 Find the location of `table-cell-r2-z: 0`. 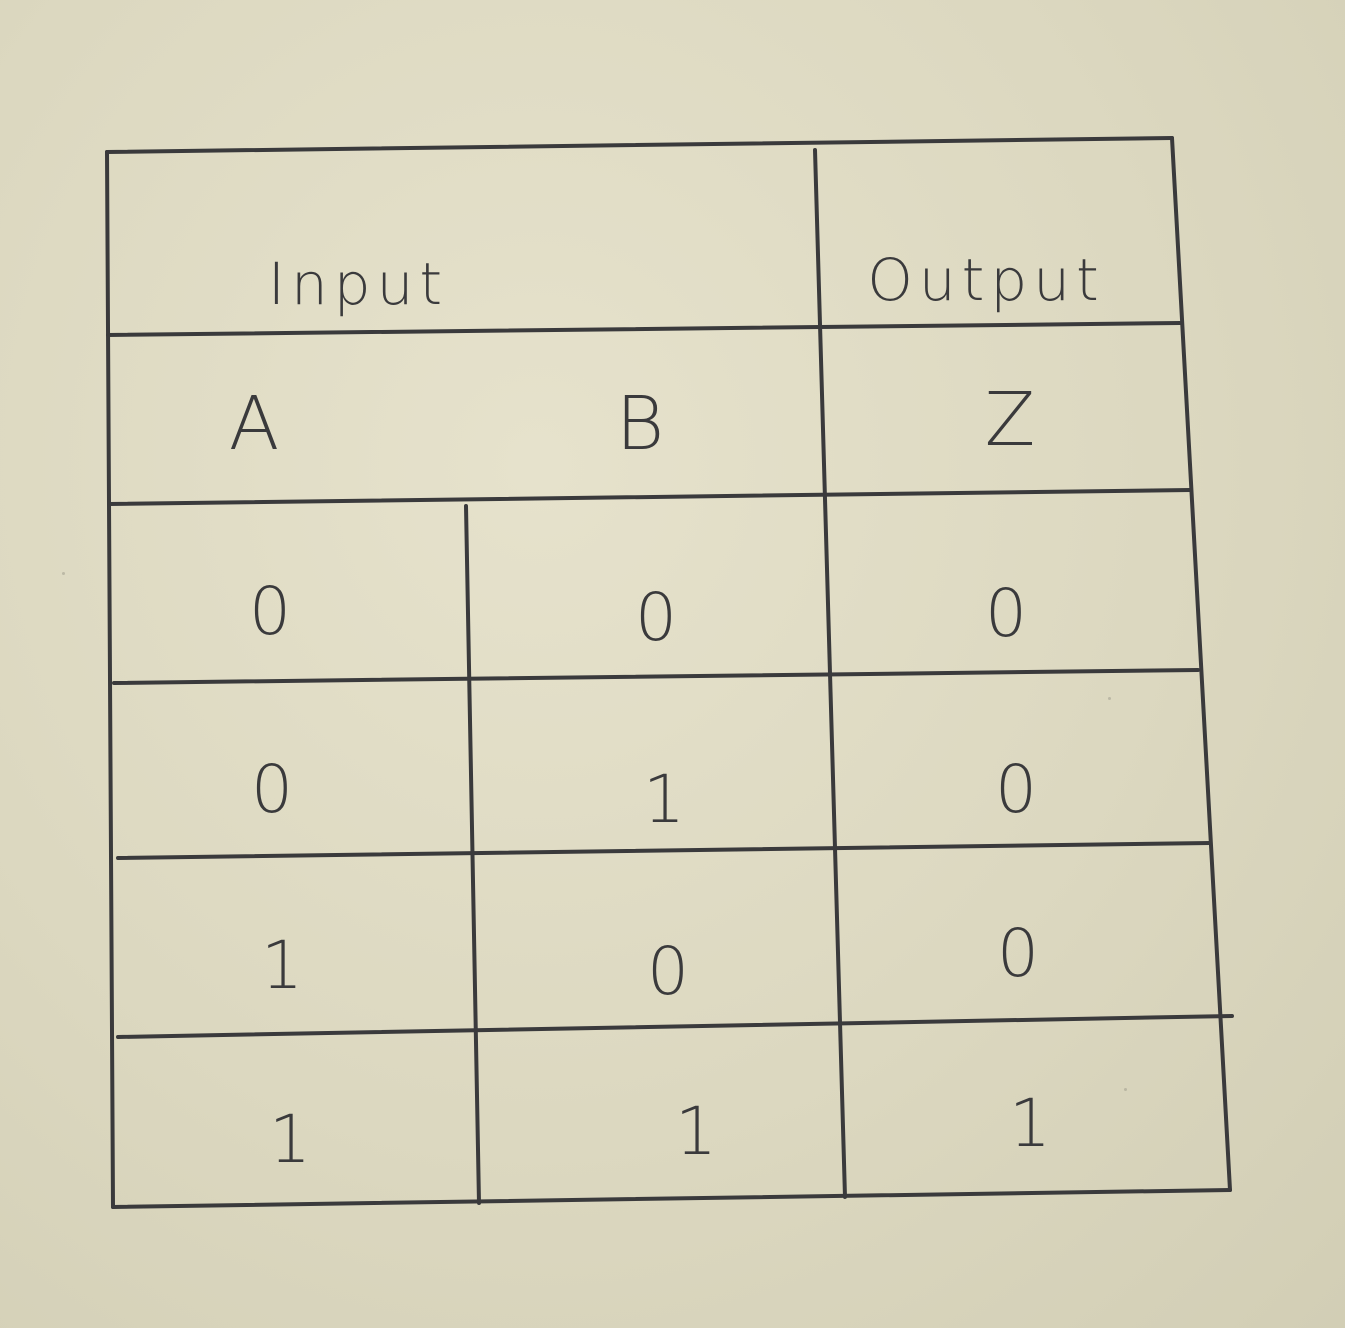

table-cell-r2-z: 0 is located at coordinates (1016, 789).